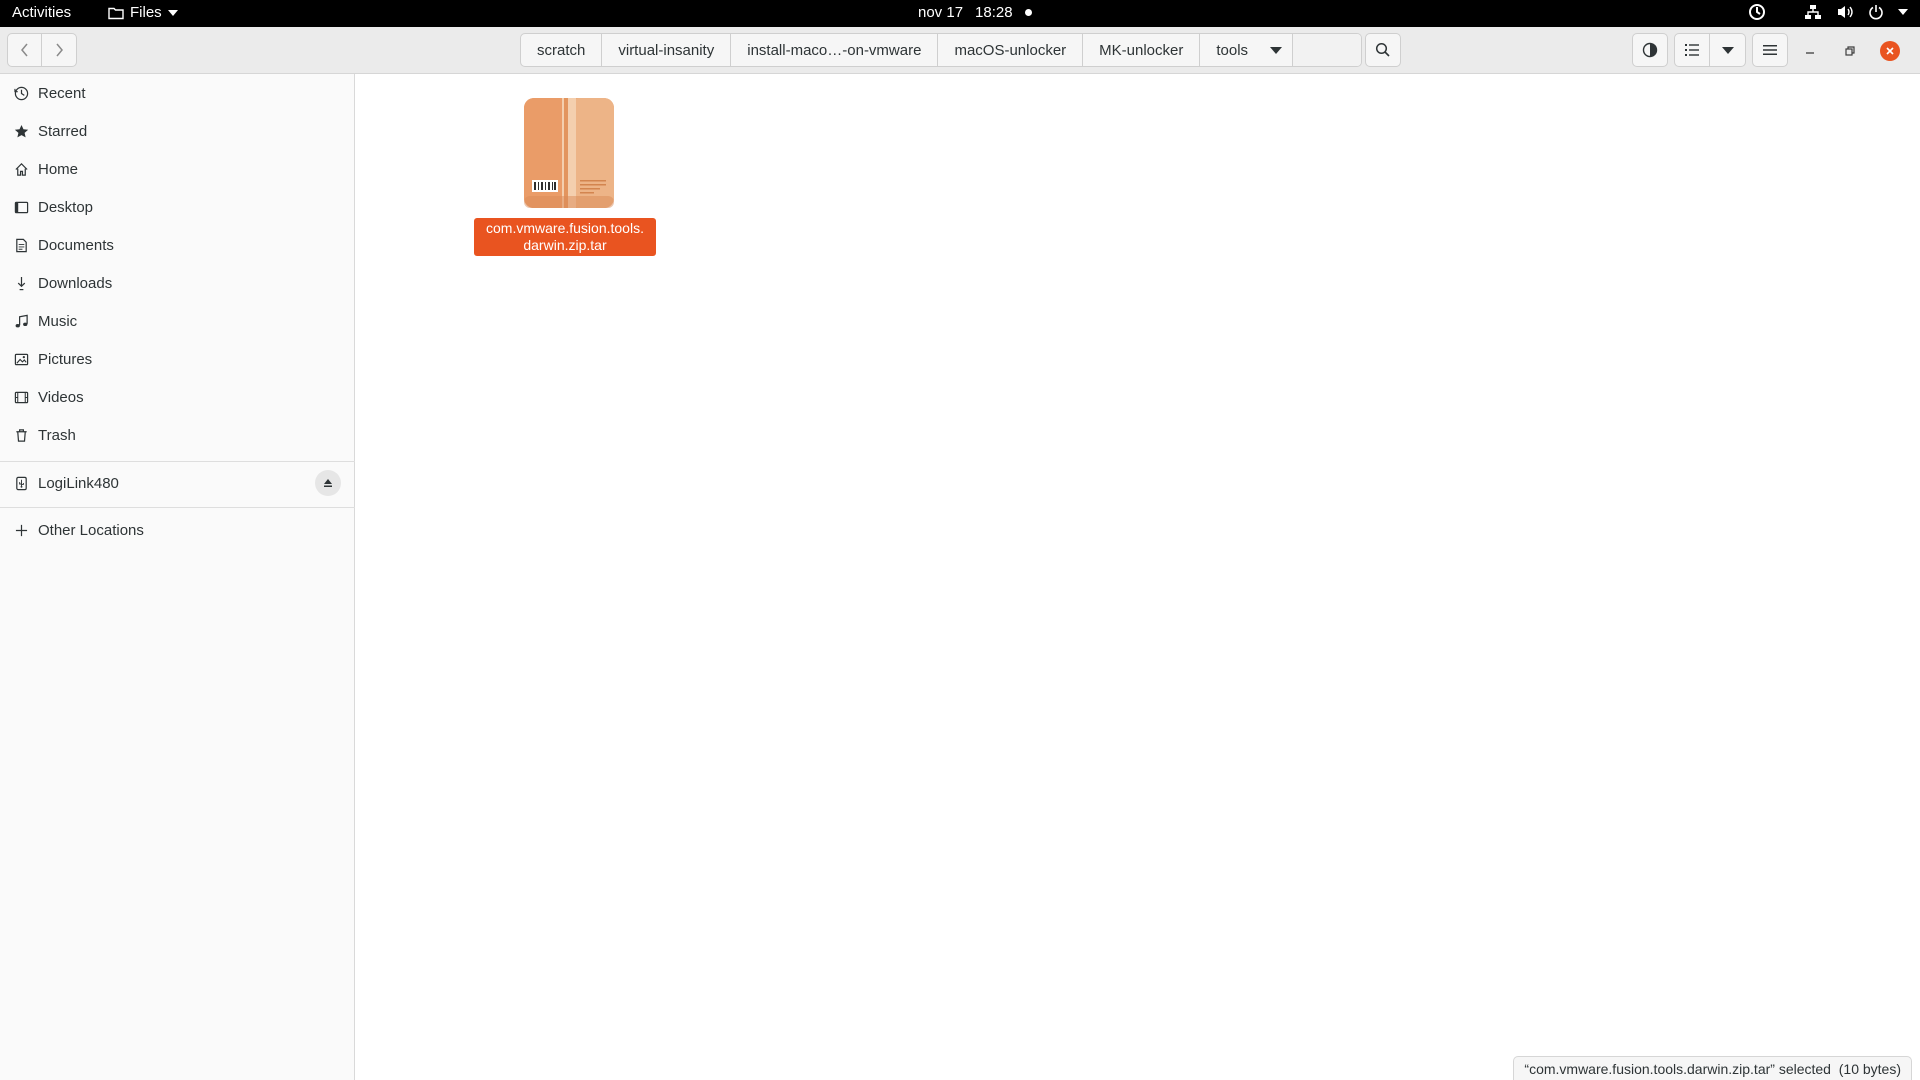 This screenshot has width=1920, height=1080. I want to click on contrast-toggle-button, so click(1650, 50).